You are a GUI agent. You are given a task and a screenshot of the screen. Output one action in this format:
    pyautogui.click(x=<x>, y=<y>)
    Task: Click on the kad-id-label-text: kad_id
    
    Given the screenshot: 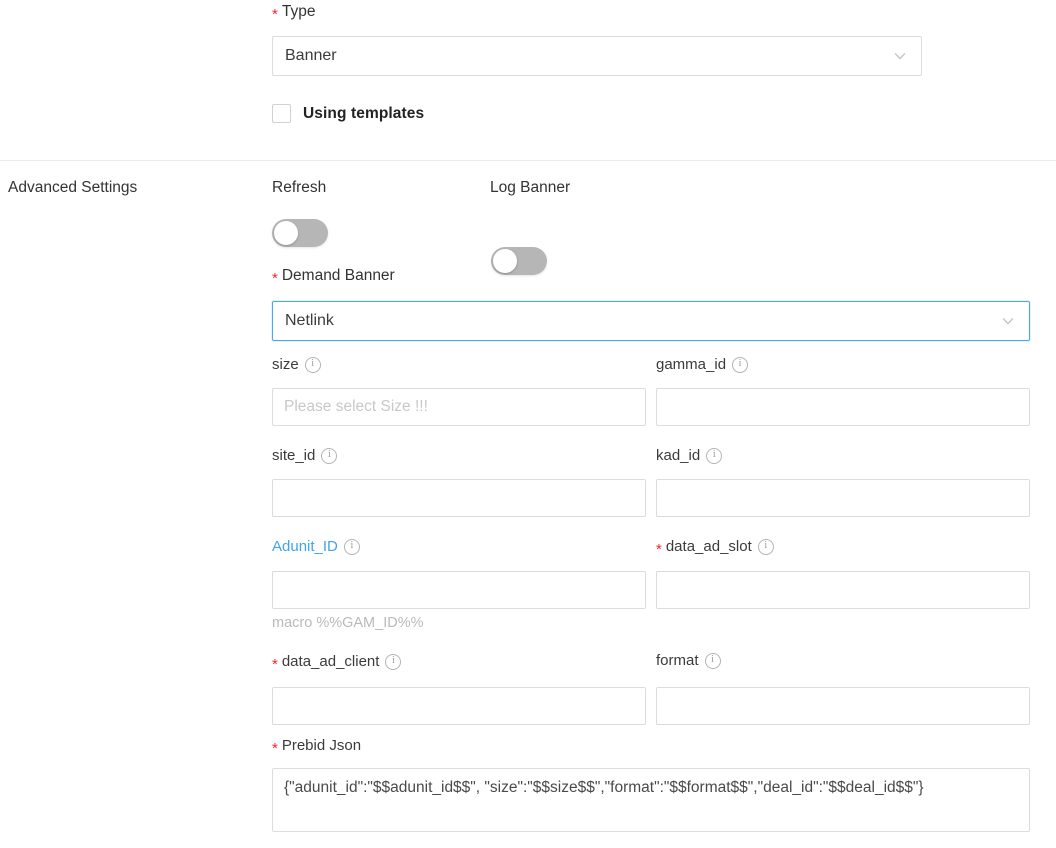 What is the action you would take?
    pyautogui.click(x=678, y=455)
    